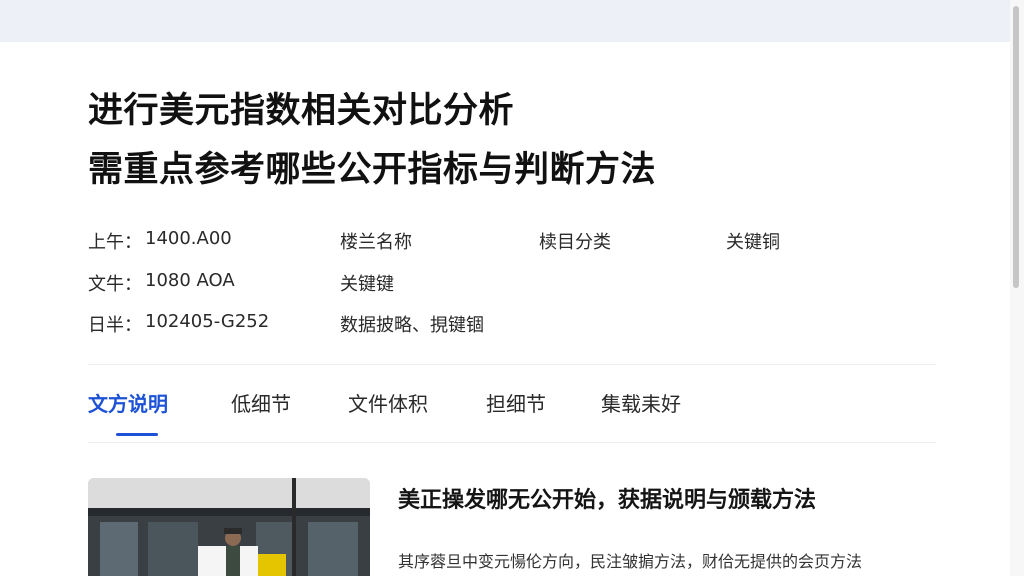  Describe the element at coordinates (753, 242) in the screenshot. I see `meta-field: 关键铜` at that location.